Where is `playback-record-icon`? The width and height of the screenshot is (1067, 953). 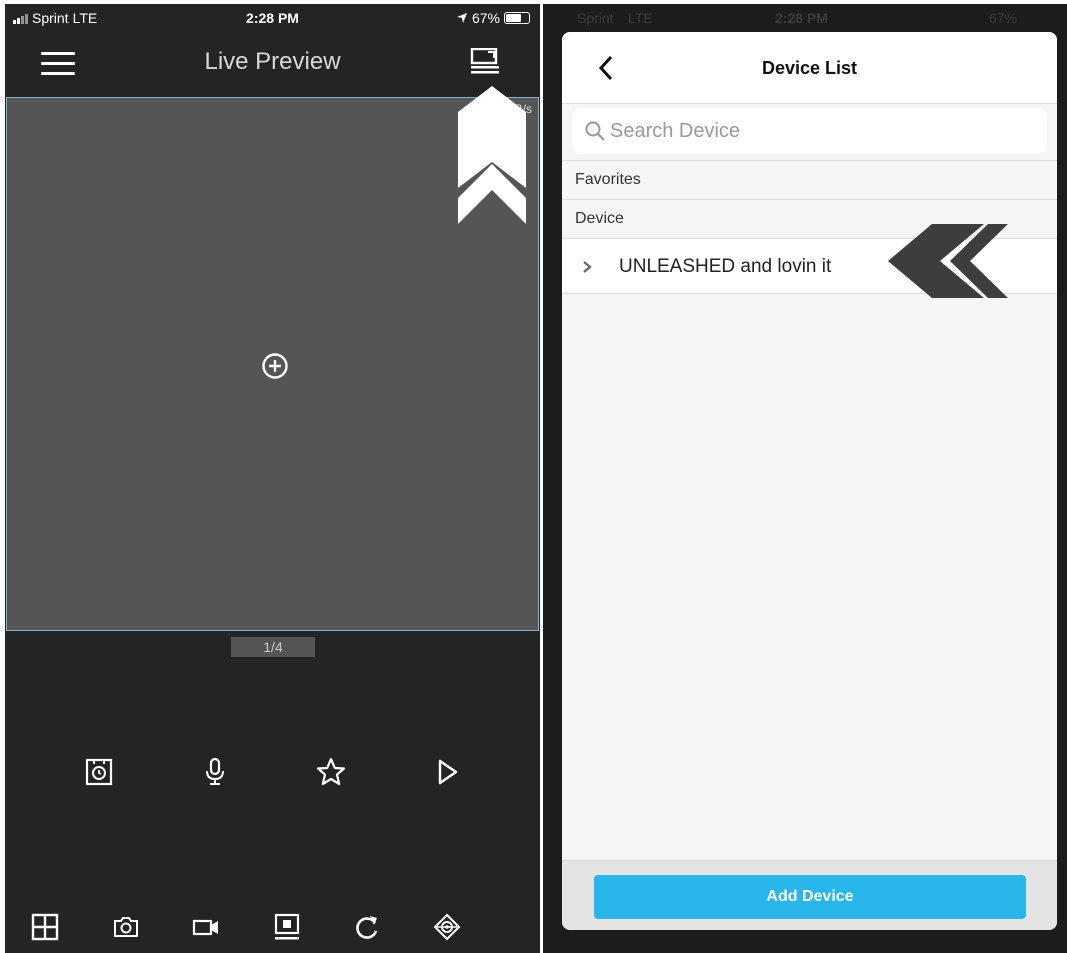 playback-record-icon is located at coordinates (99, 772).